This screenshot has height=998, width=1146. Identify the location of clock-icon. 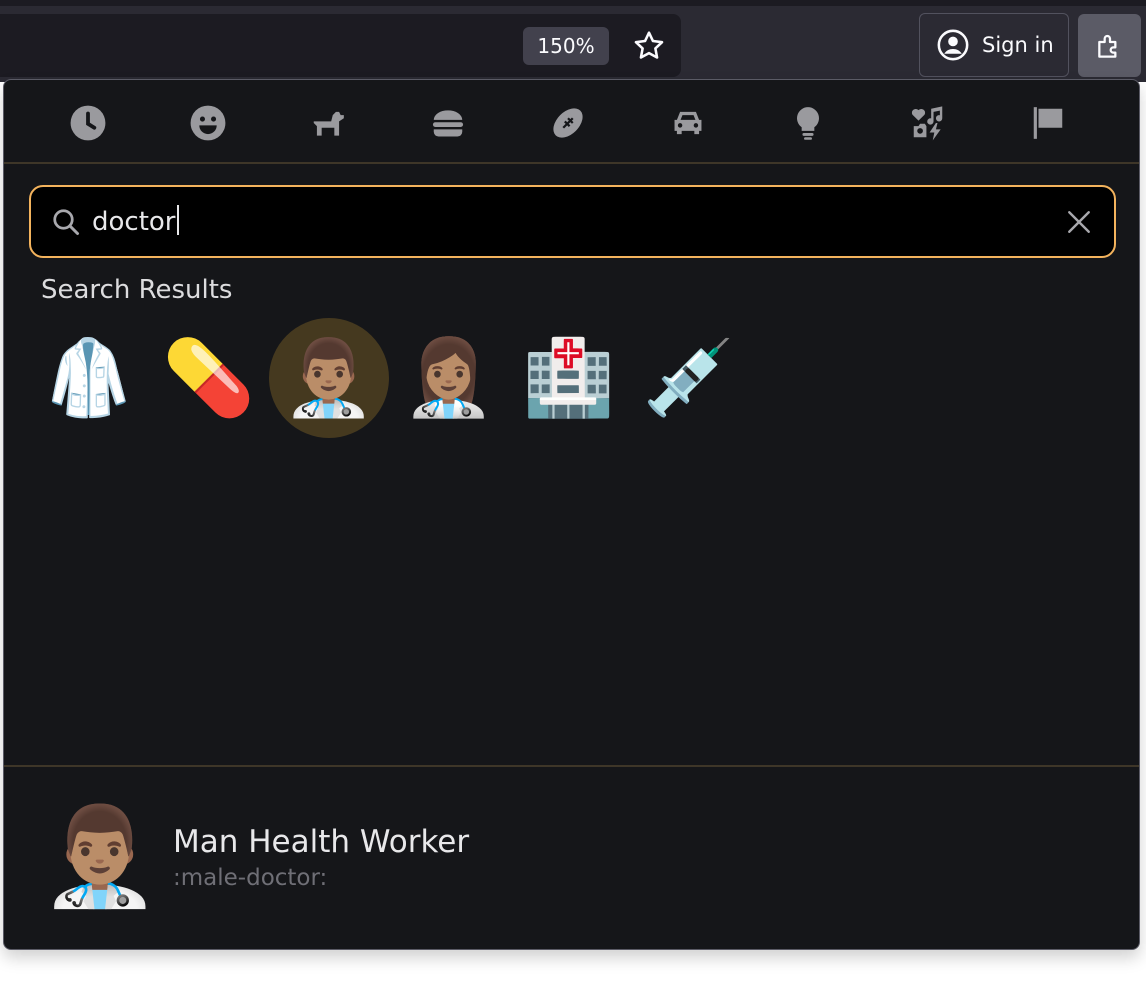
(88, 123).